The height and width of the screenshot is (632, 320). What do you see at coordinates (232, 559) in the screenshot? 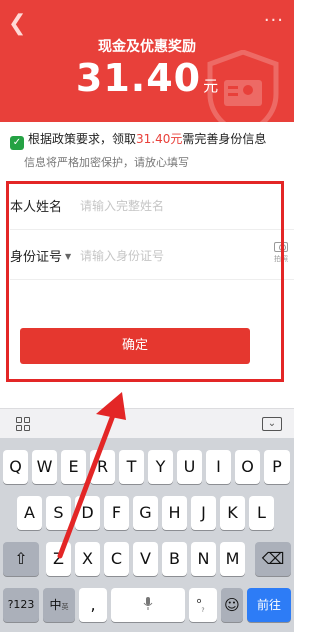
I see `key-m: M` at bounding box center [232, 559].